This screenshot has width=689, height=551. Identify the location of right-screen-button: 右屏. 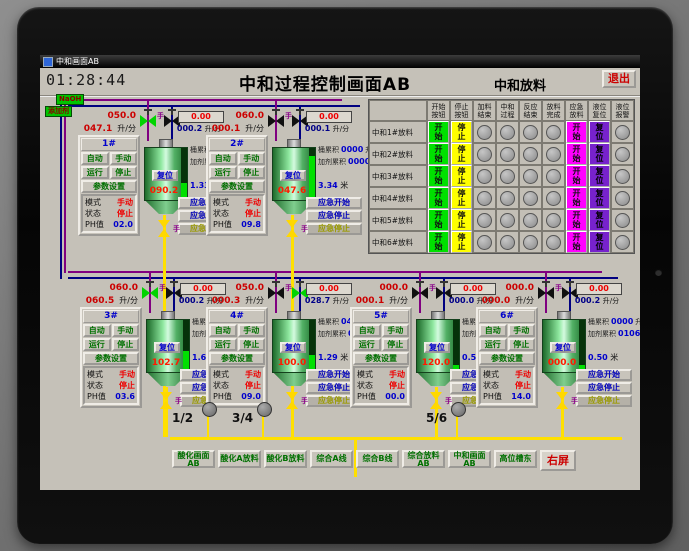
(558, 460).